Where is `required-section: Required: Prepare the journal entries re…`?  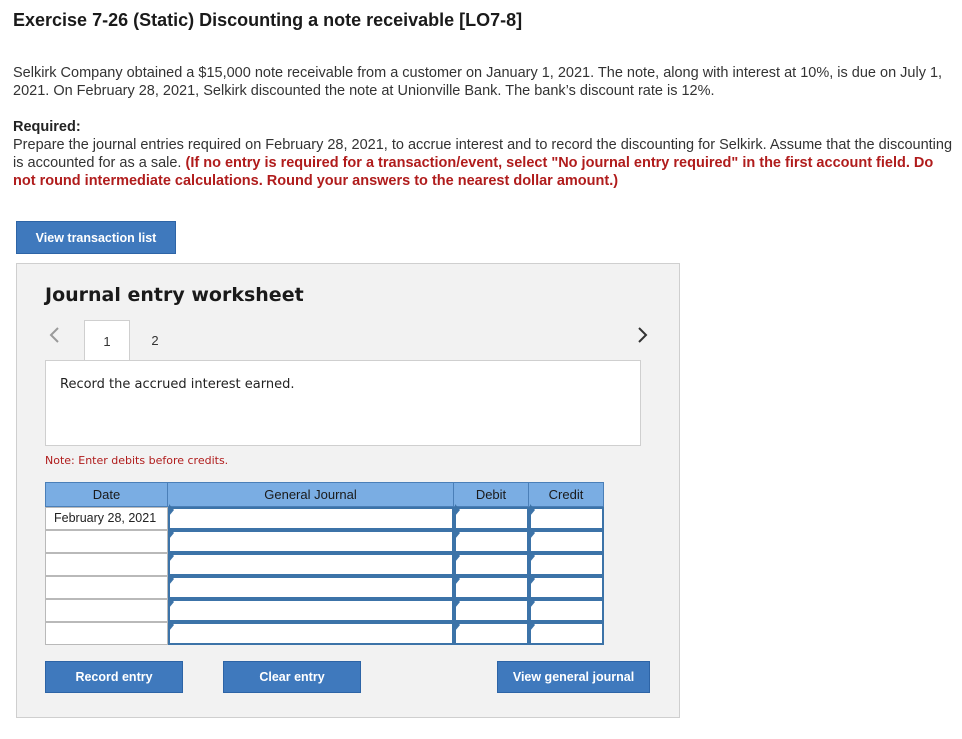
required-section: Required: Prepare the journal entries re… is located at coordinates (485, 154).